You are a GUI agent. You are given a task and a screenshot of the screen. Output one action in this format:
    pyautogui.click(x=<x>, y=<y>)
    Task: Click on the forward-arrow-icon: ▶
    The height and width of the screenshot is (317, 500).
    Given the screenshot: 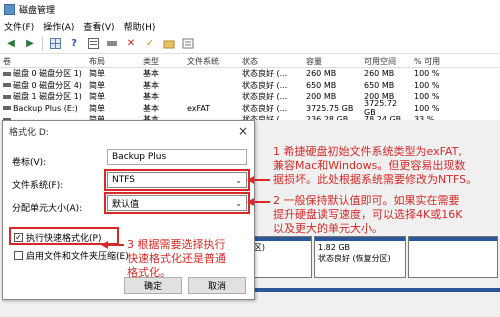 What is the action you would take?
    pyautogui.click(x=30, y=44)
    